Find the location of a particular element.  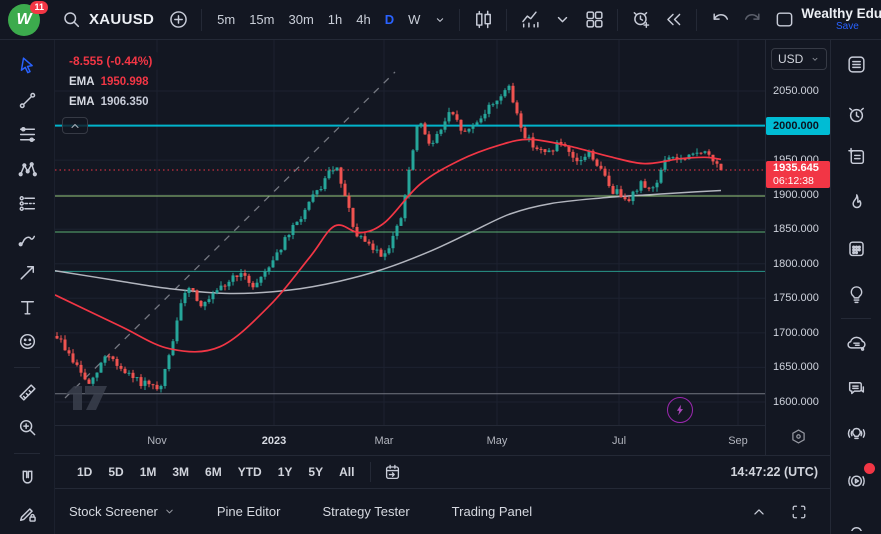

zoom-in-icon is located at coordinates (27, 427).